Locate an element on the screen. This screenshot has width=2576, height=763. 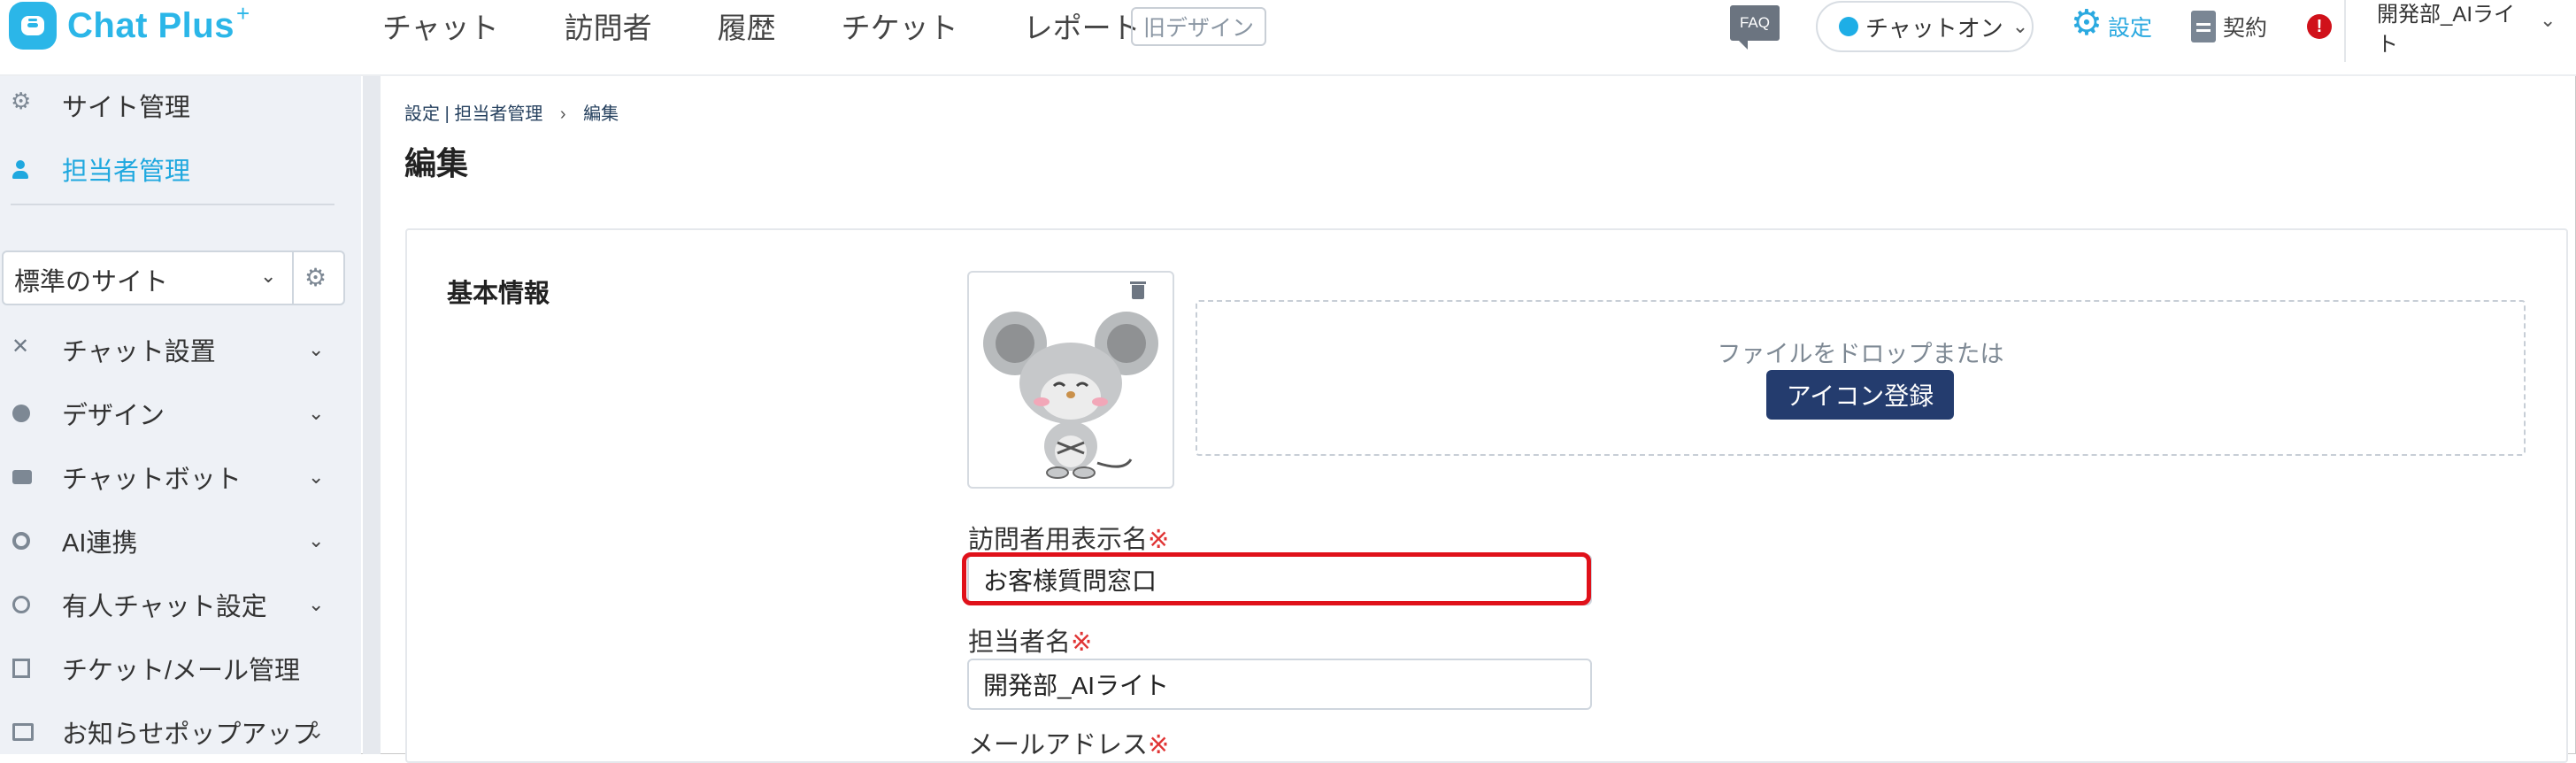
alert-icon: ! is located at coordinates (2319, 26).